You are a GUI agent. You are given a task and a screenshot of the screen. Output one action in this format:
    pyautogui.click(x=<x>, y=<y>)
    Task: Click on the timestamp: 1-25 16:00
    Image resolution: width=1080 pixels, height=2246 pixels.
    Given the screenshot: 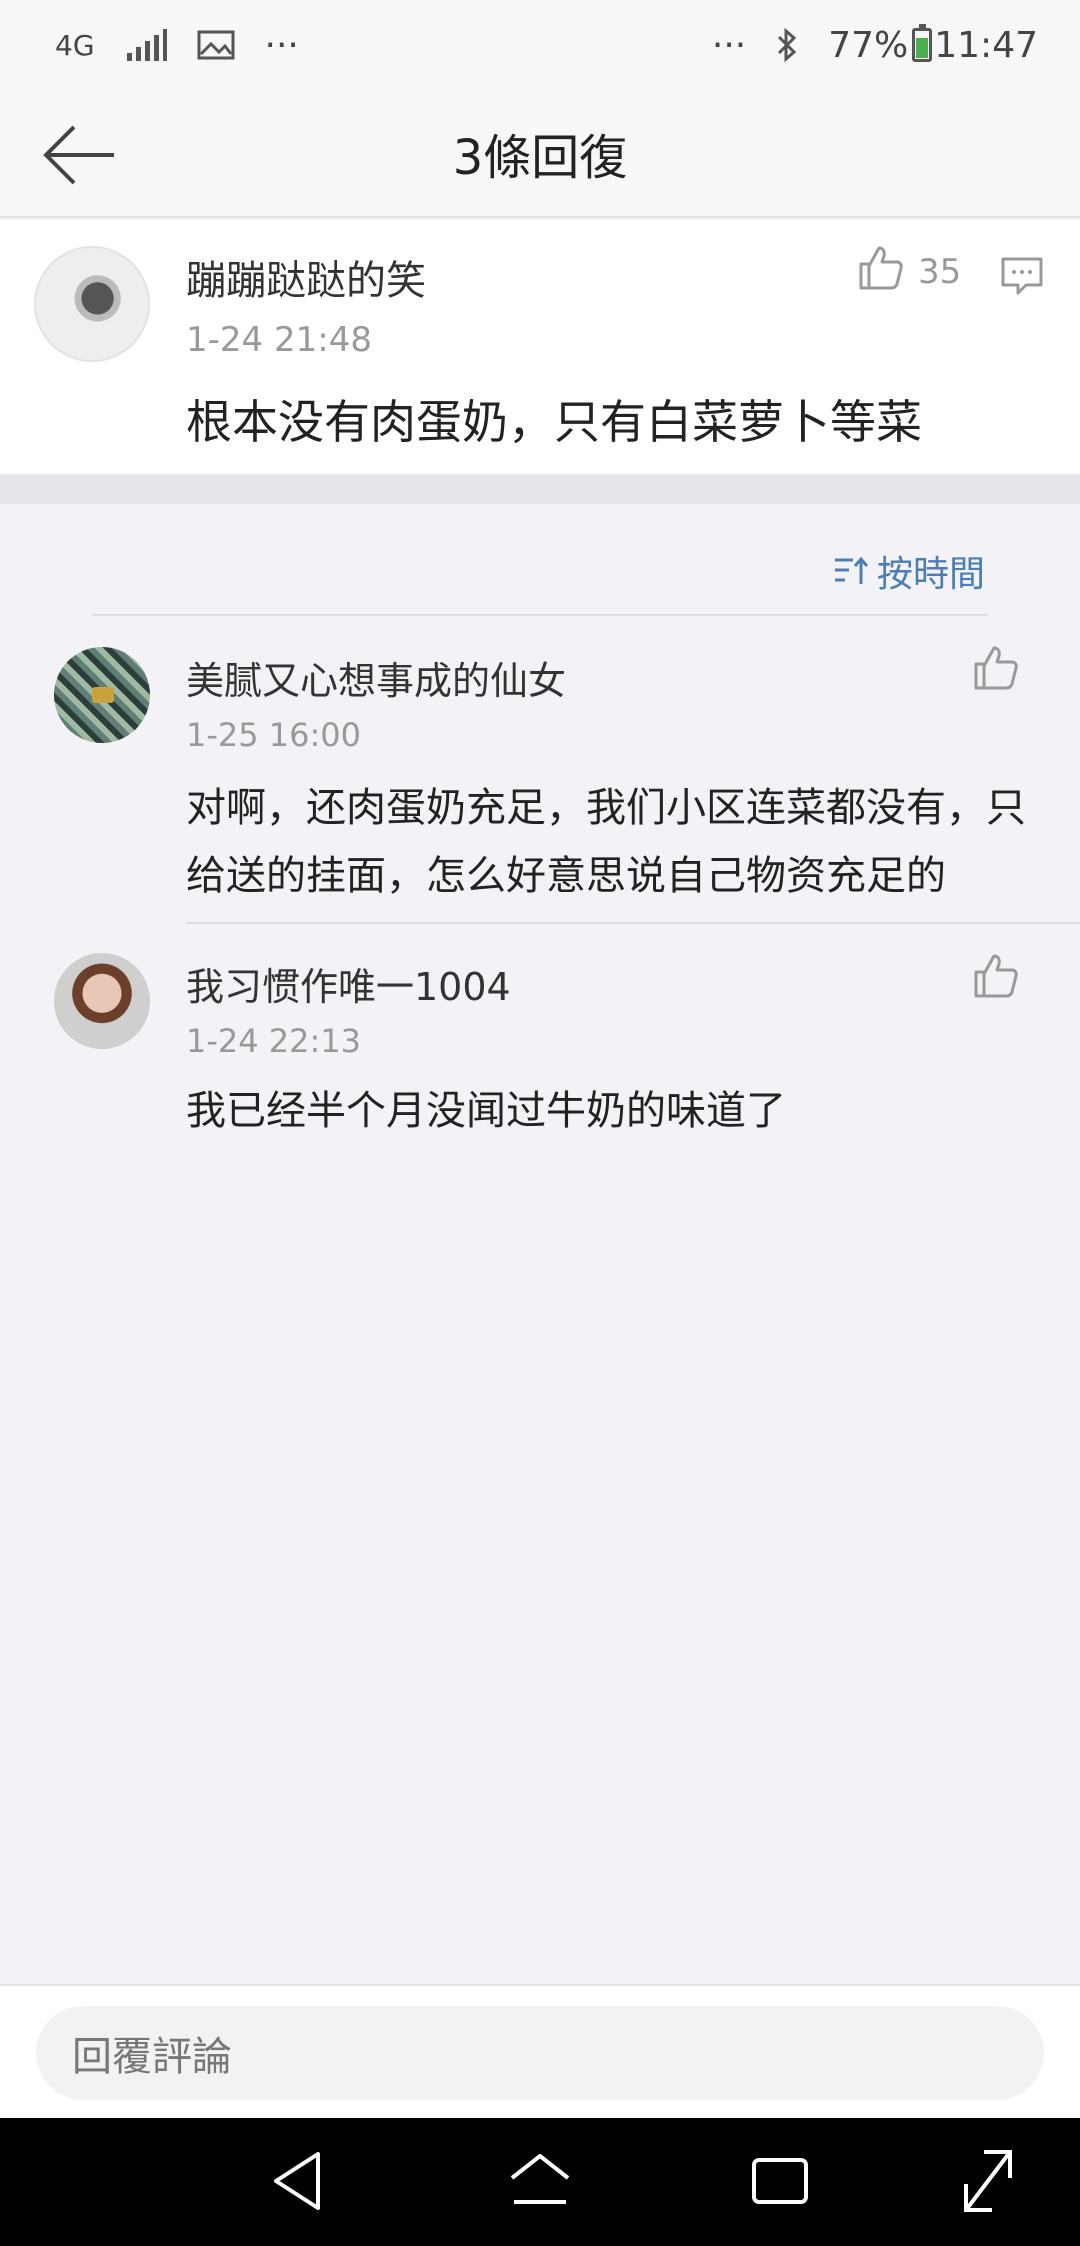 What is the action you would take?
    pyautogui.click(x=274, y=735)
    